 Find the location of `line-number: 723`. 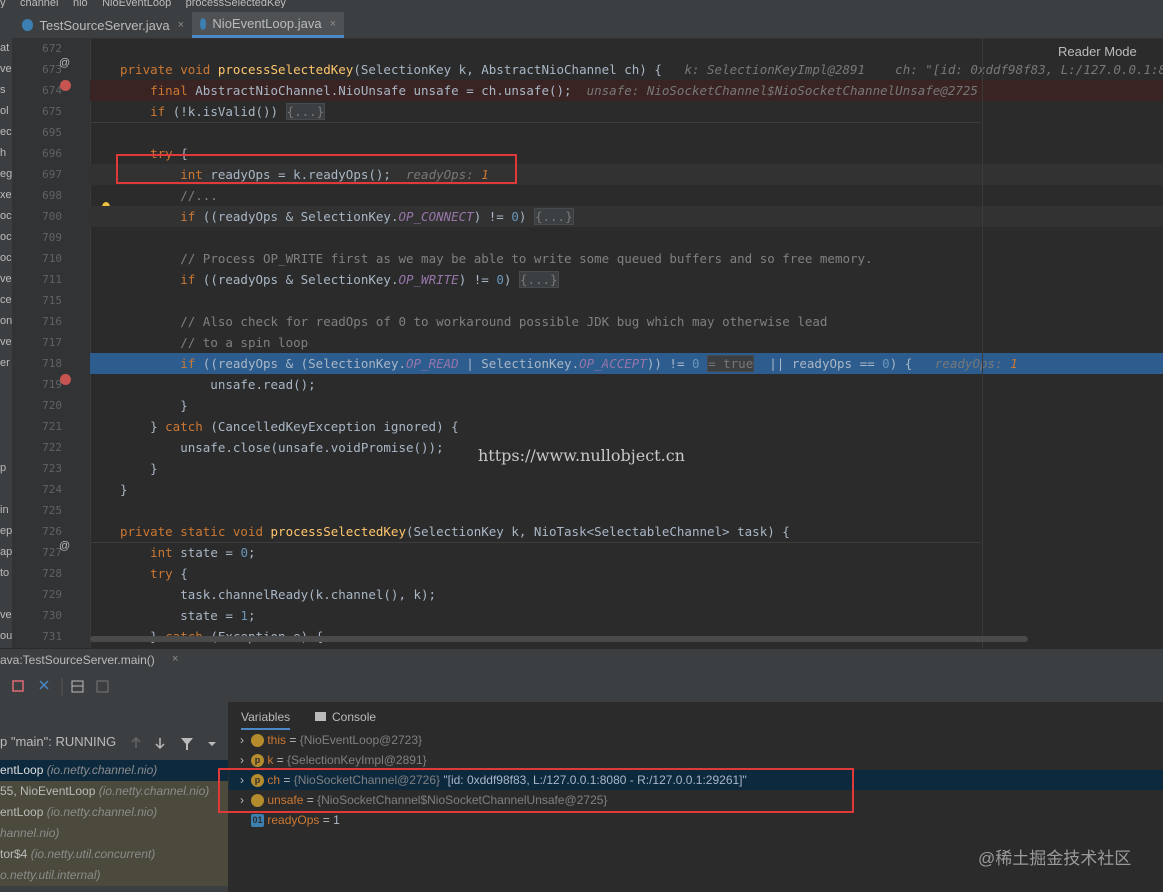

line-number: 723 is located at coordinates (43, 468).